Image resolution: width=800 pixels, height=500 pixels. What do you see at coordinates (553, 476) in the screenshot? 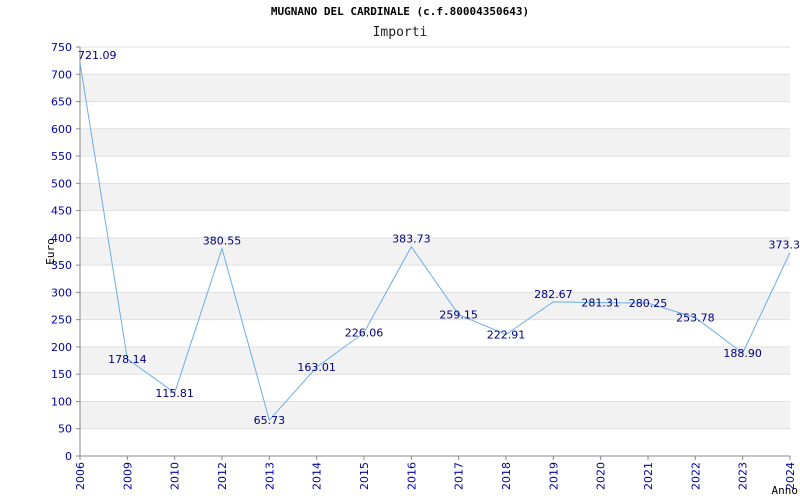
I see `x-tick-label: 2019` at bounding box center [553, 476].